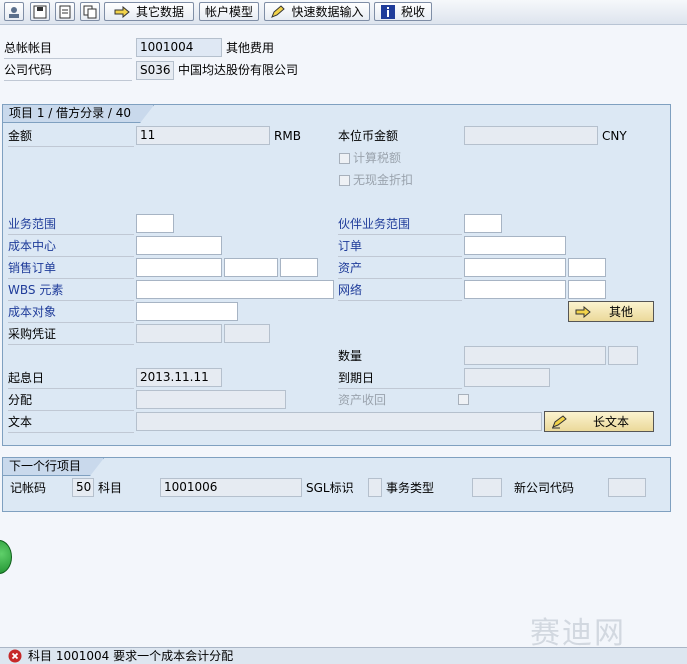 The width and height of the screenshot is (687, 664). I want to click on status-message: 科目 1001004 要求一个成本会计分配, so click(131, 656).